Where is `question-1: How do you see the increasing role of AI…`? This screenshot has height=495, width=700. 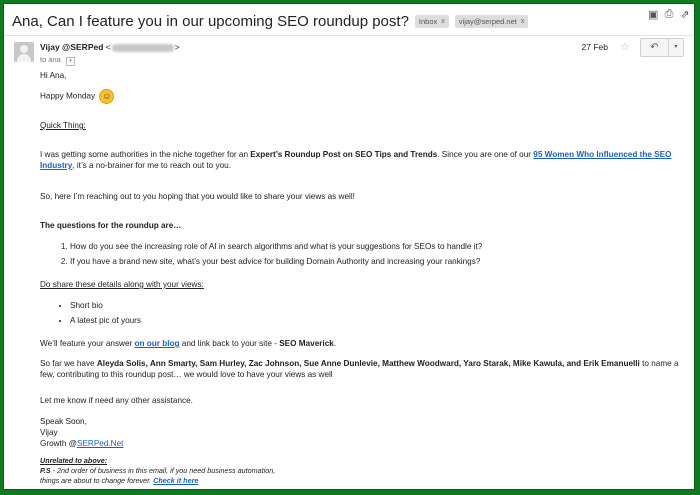
question-1: How do you see the increasing role of AI… is located at coordinates (379, 246).